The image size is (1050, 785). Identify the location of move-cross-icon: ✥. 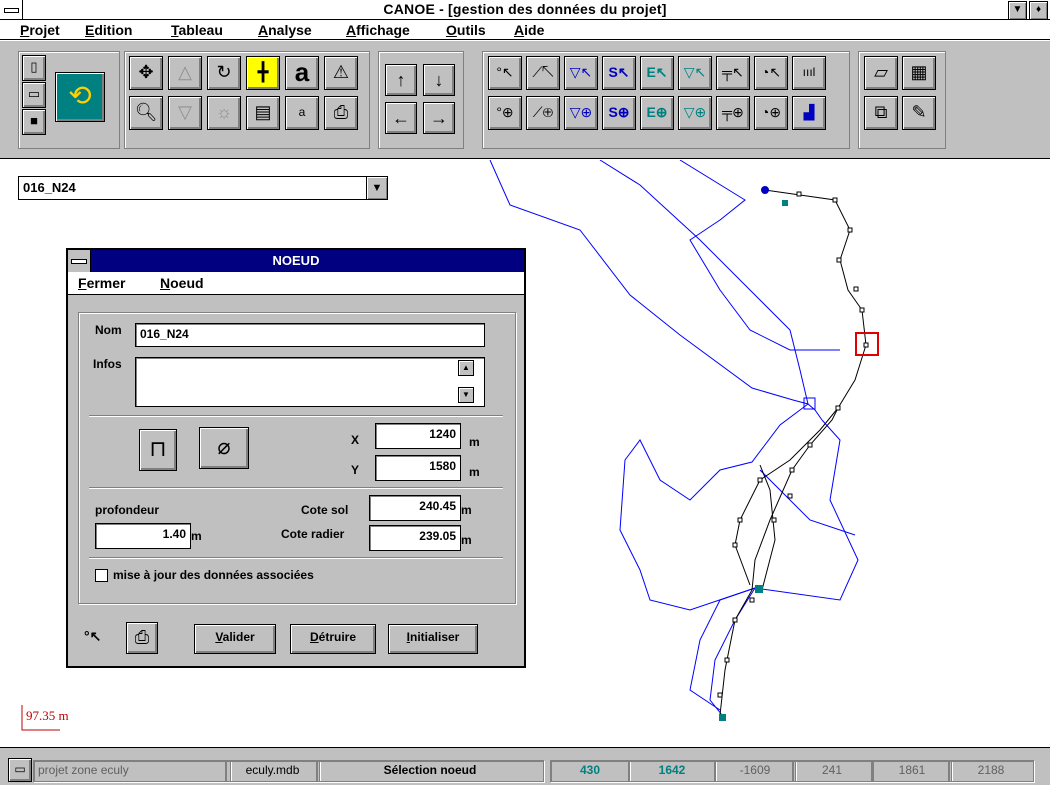
(146, 73).